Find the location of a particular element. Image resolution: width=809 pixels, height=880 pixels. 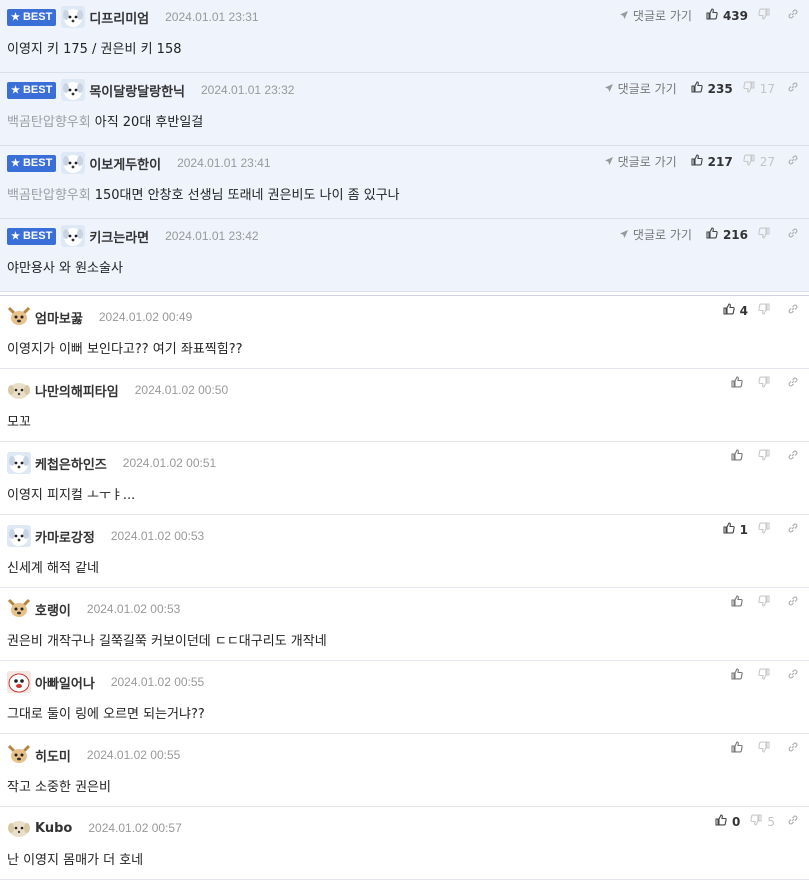

like-button: 439 is located at coordinates (727, 15).